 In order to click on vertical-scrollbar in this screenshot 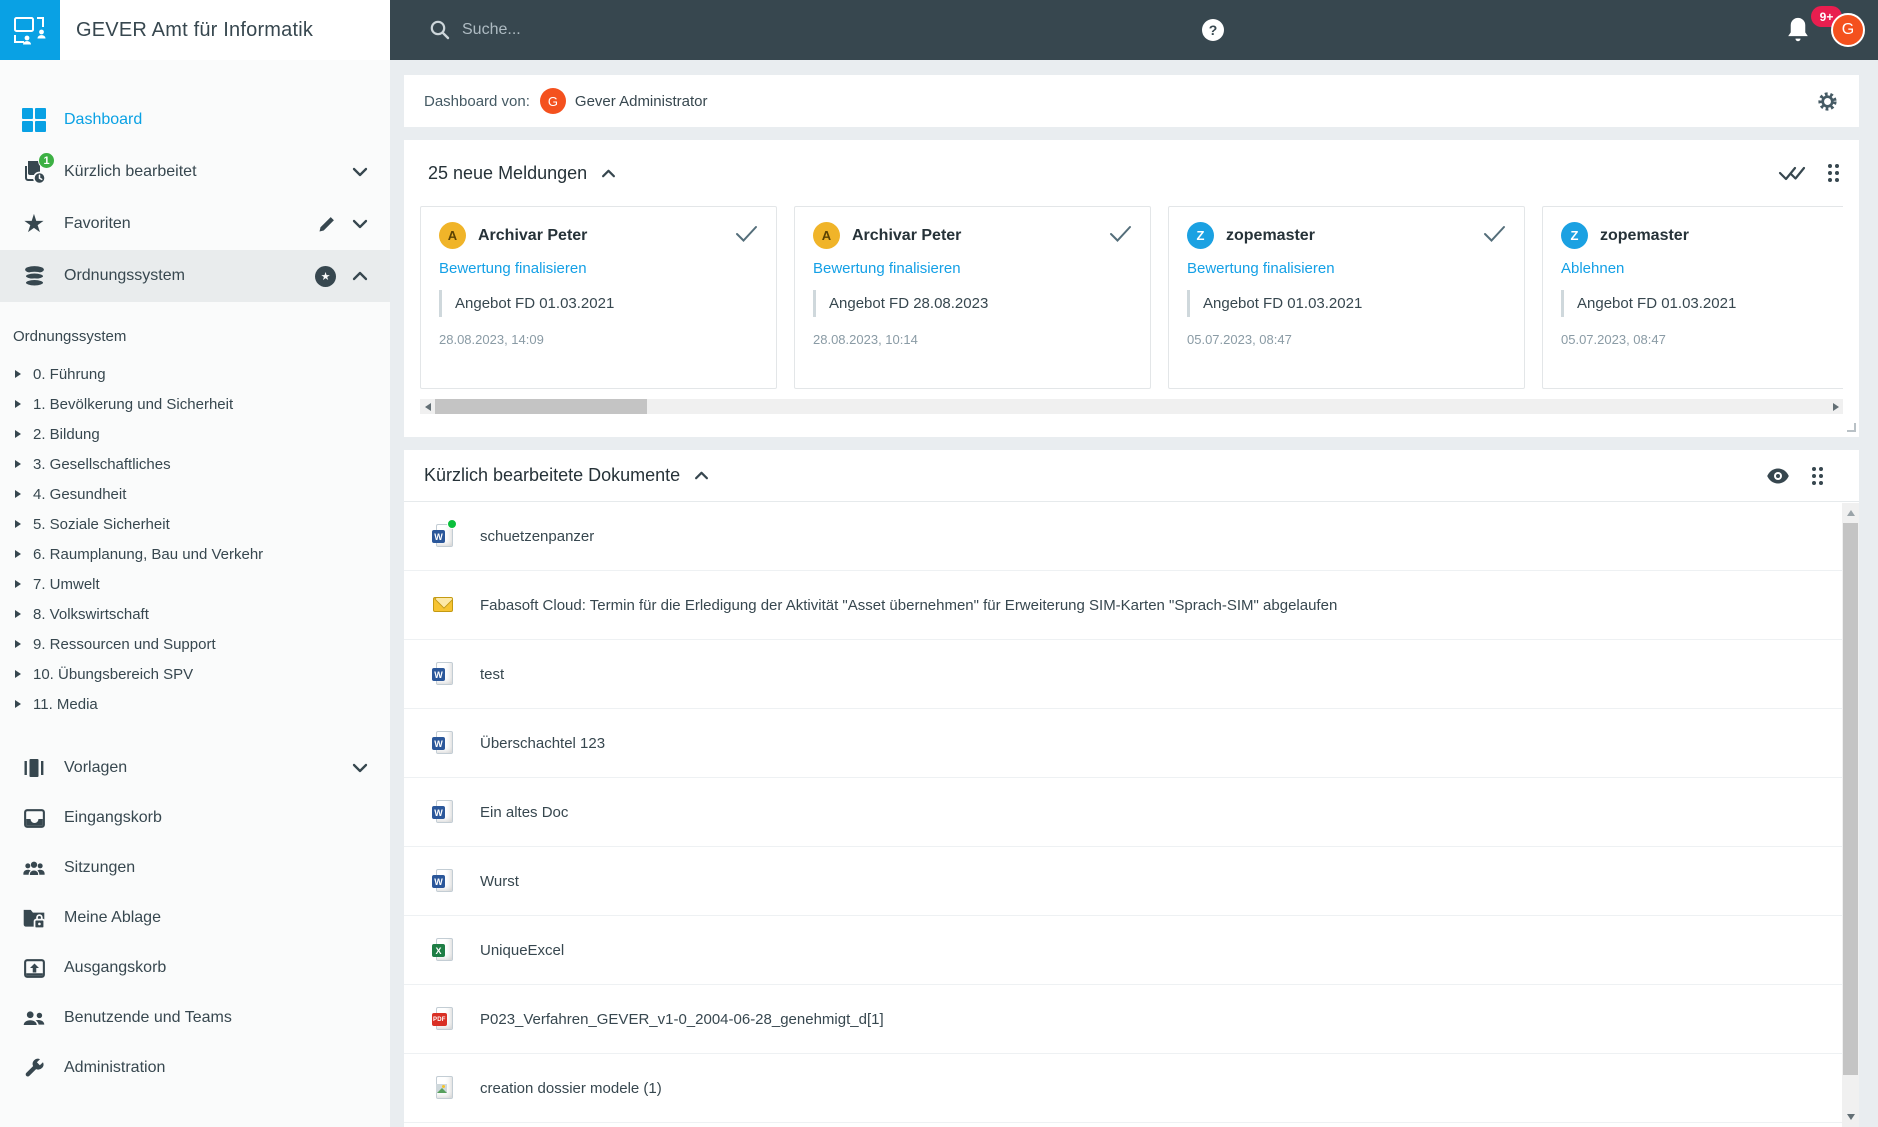, I will do `click(1850, 815)`.